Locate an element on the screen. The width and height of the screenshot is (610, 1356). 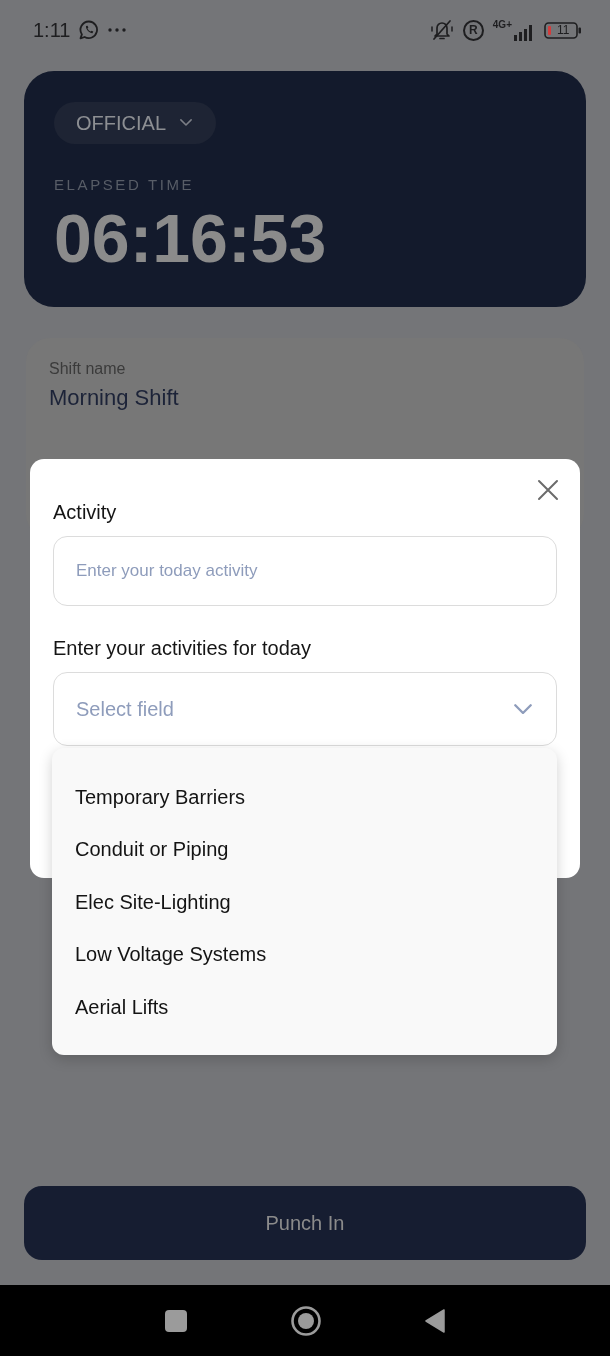
activity-option: Temporary Barriers is located at coordinates (304, 797).